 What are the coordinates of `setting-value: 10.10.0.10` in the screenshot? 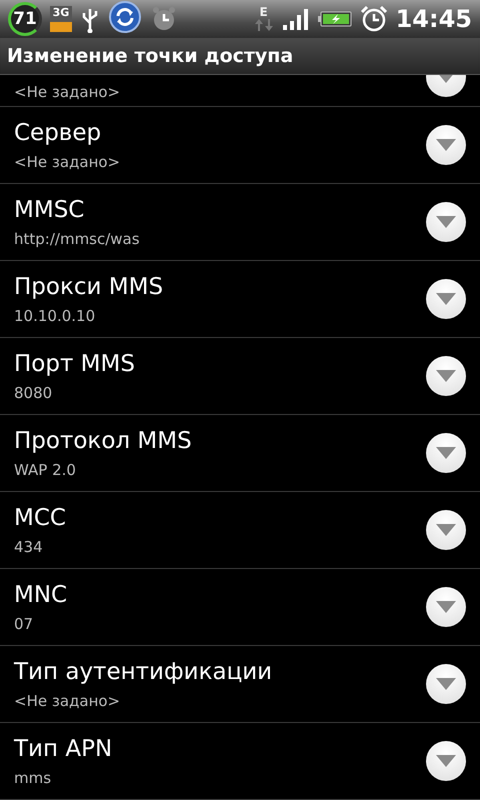 It's located at (55, 316).